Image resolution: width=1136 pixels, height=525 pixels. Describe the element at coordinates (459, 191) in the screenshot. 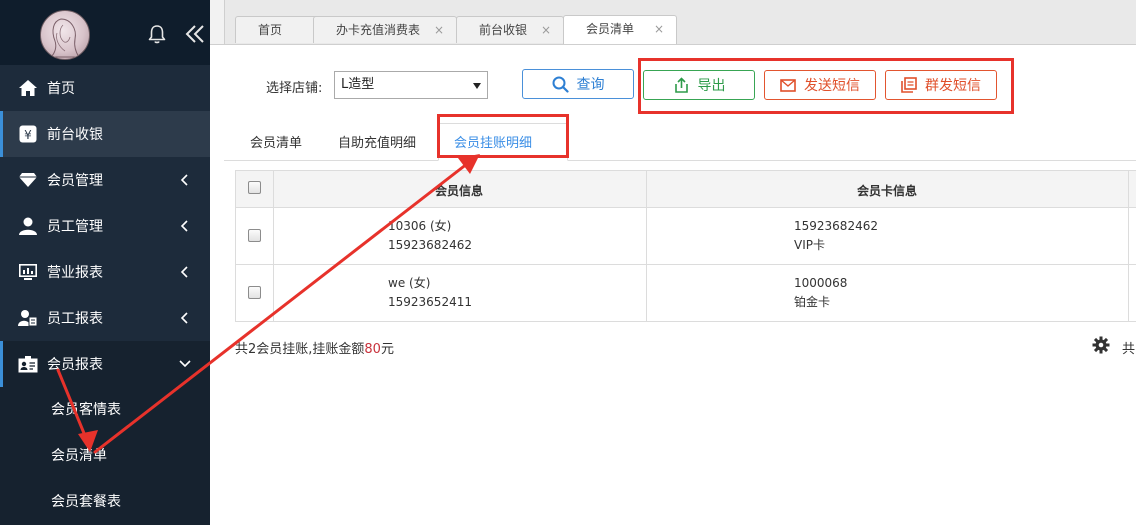

I see `column-header: 会员信息` at that location.